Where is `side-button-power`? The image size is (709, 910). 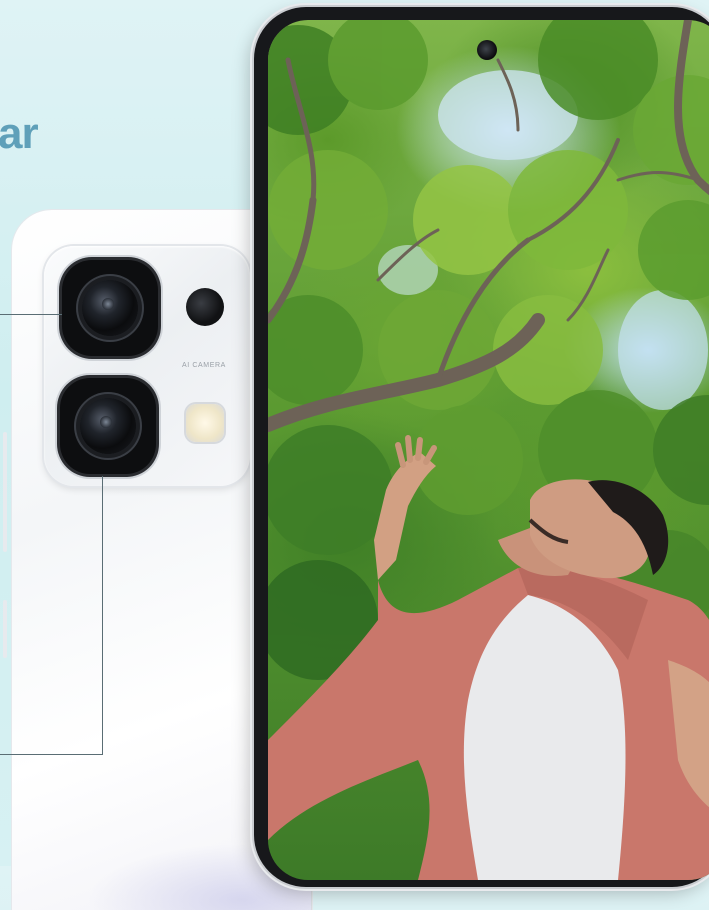 side-button-power is located at coordinates (5, 629).